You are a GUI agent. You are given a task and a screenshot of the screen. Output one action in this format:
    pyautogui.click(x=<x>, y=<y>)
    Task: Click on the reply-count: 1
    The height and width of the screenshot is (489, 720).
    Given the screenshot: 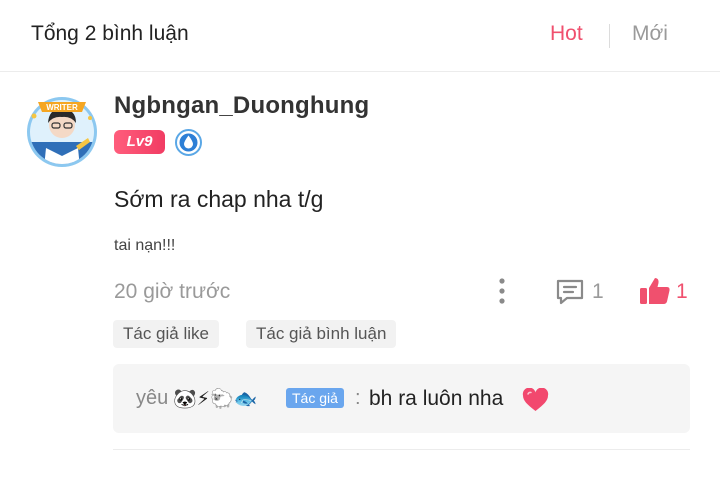 What is the action you would take?
    pyautogui.click(x=598, y=291)
    